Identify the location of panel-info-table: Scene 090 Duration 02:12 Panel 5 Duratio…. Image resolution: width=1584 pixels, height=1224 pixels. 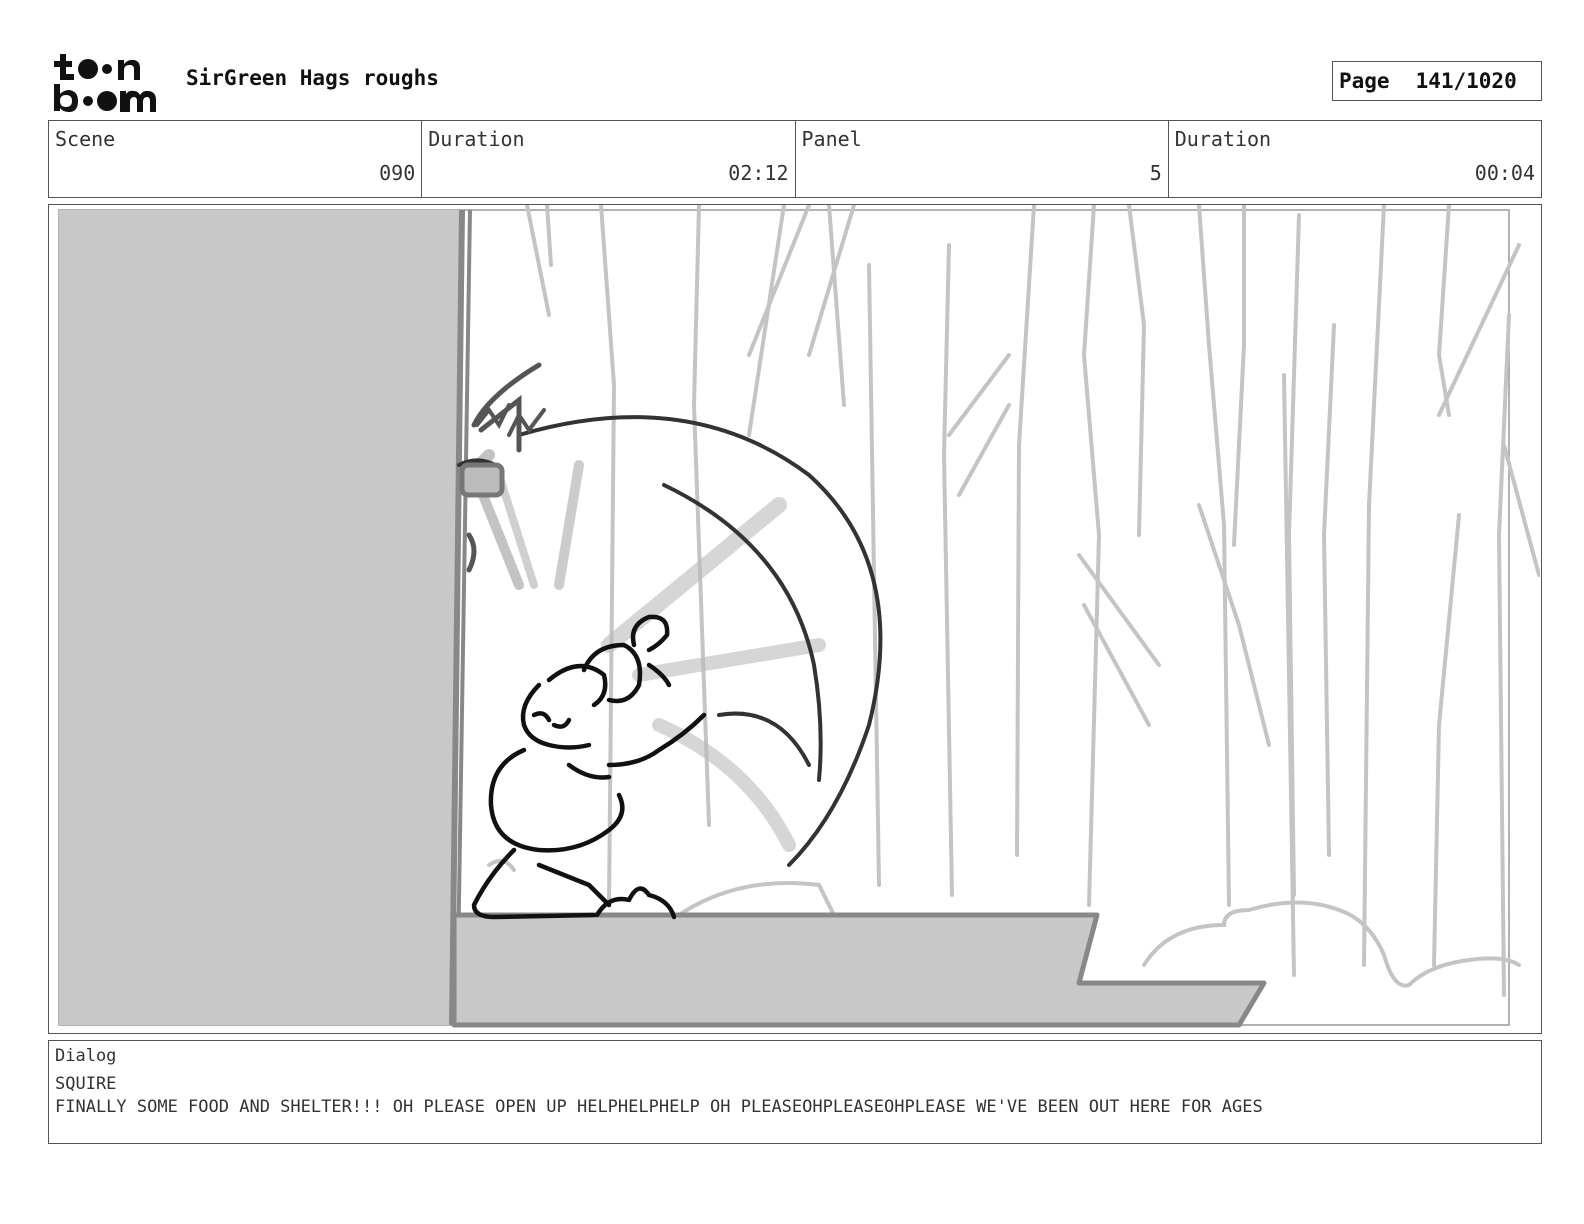
(795, 159).